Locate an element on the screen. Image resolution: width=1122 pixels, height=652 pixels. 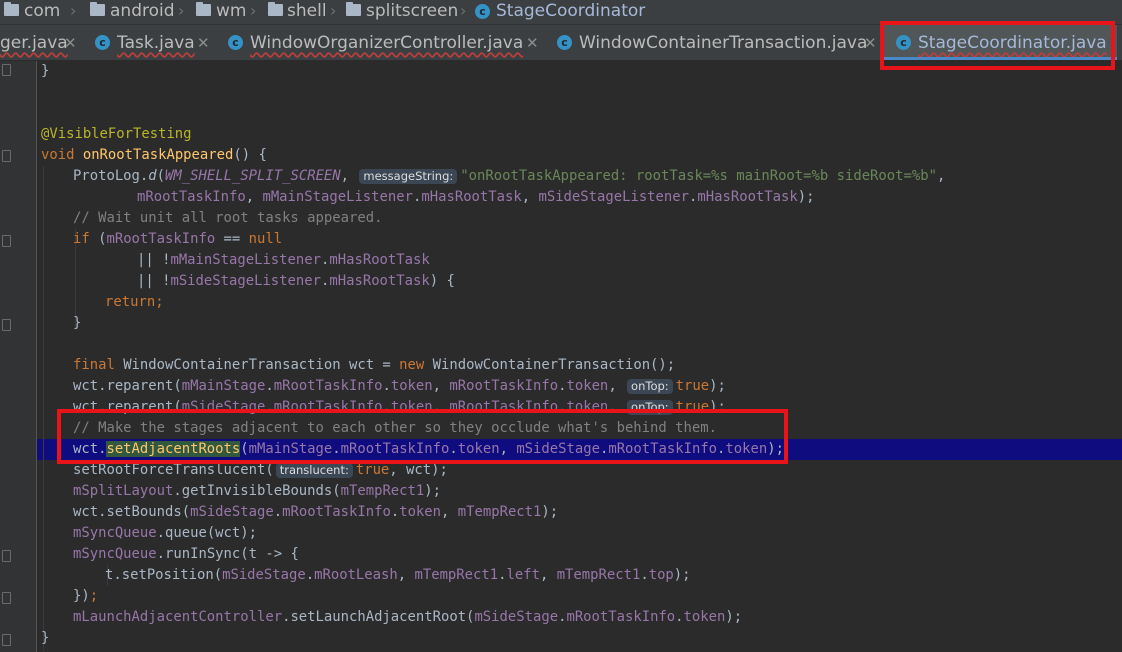
tab-task-java: Task.java is located at coordinates (156, 42).